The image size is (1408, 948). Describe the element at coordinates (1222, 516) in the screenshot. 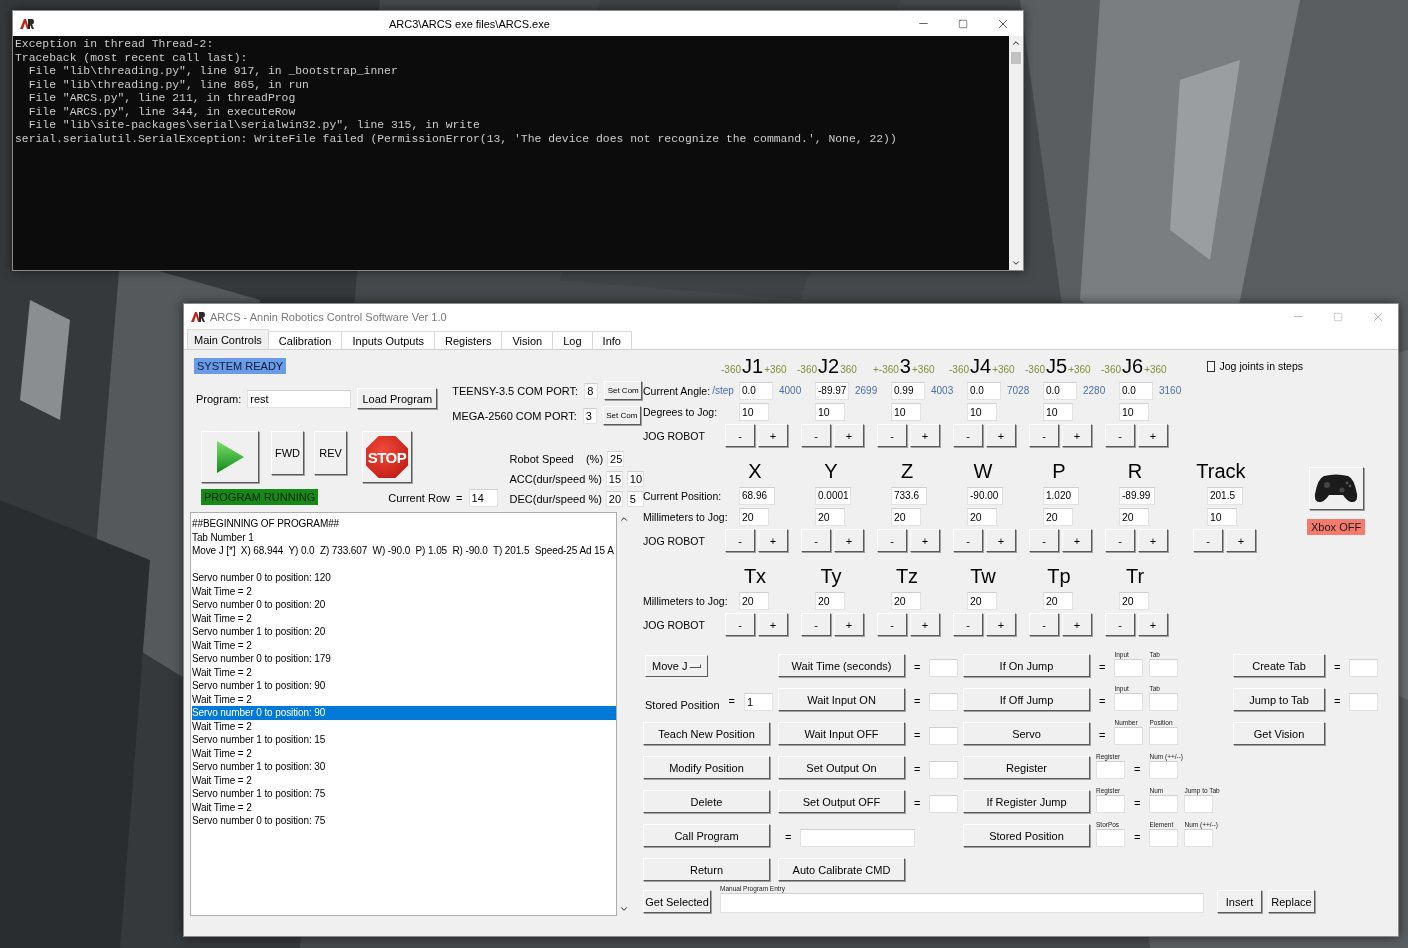

I see `jog-distance-field: 10` at that location.